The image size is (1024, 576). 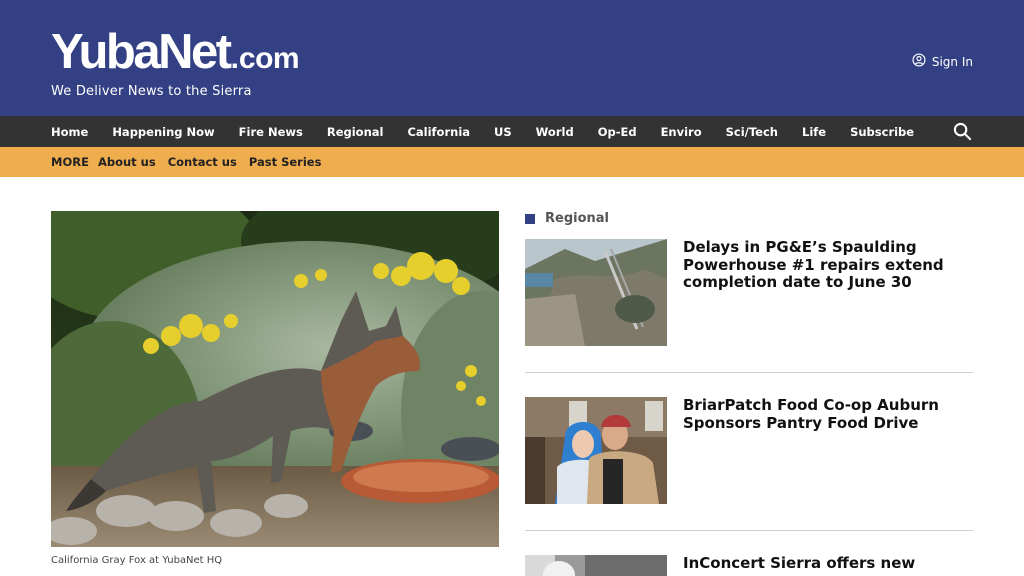 What do you see at coordinates (137, 560) in the screenshot?
I see `featured-photo-caption: California Gray Fox at YubaNet HQ` at bounding box center [137, 560].